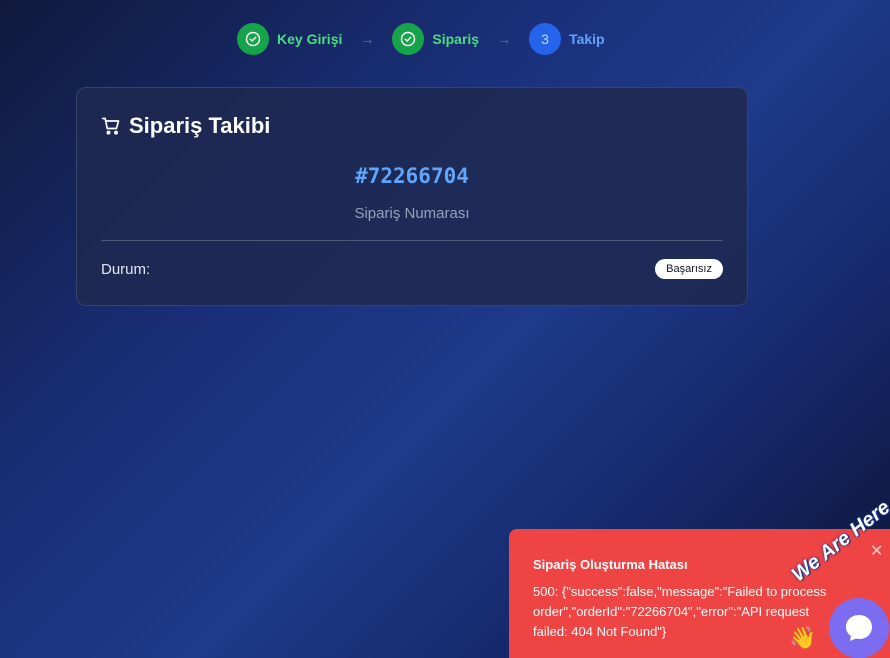 The height and width of the screenshot is (658, 890). I want to click on progress-steps: Key Girişi → Sipariş → 3 Takip, so click(421, 39).